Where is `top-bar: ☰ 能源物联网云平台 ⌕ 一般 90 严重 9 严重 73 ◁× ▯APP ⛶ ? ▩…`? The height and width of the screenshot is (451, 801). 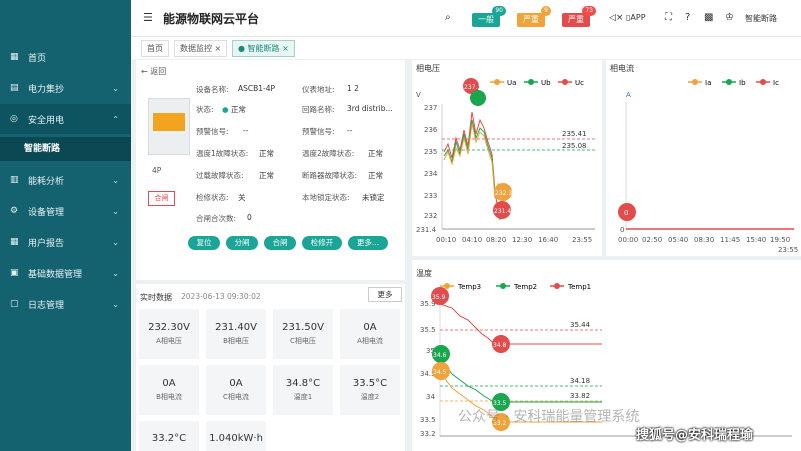 top-bar: ☰ 能源物联网云平台 ⌕ 一般 90 严重 9 严重 73 ◁× ▯APP ⛶ ? ▩… is located at coordinates (466, 18).